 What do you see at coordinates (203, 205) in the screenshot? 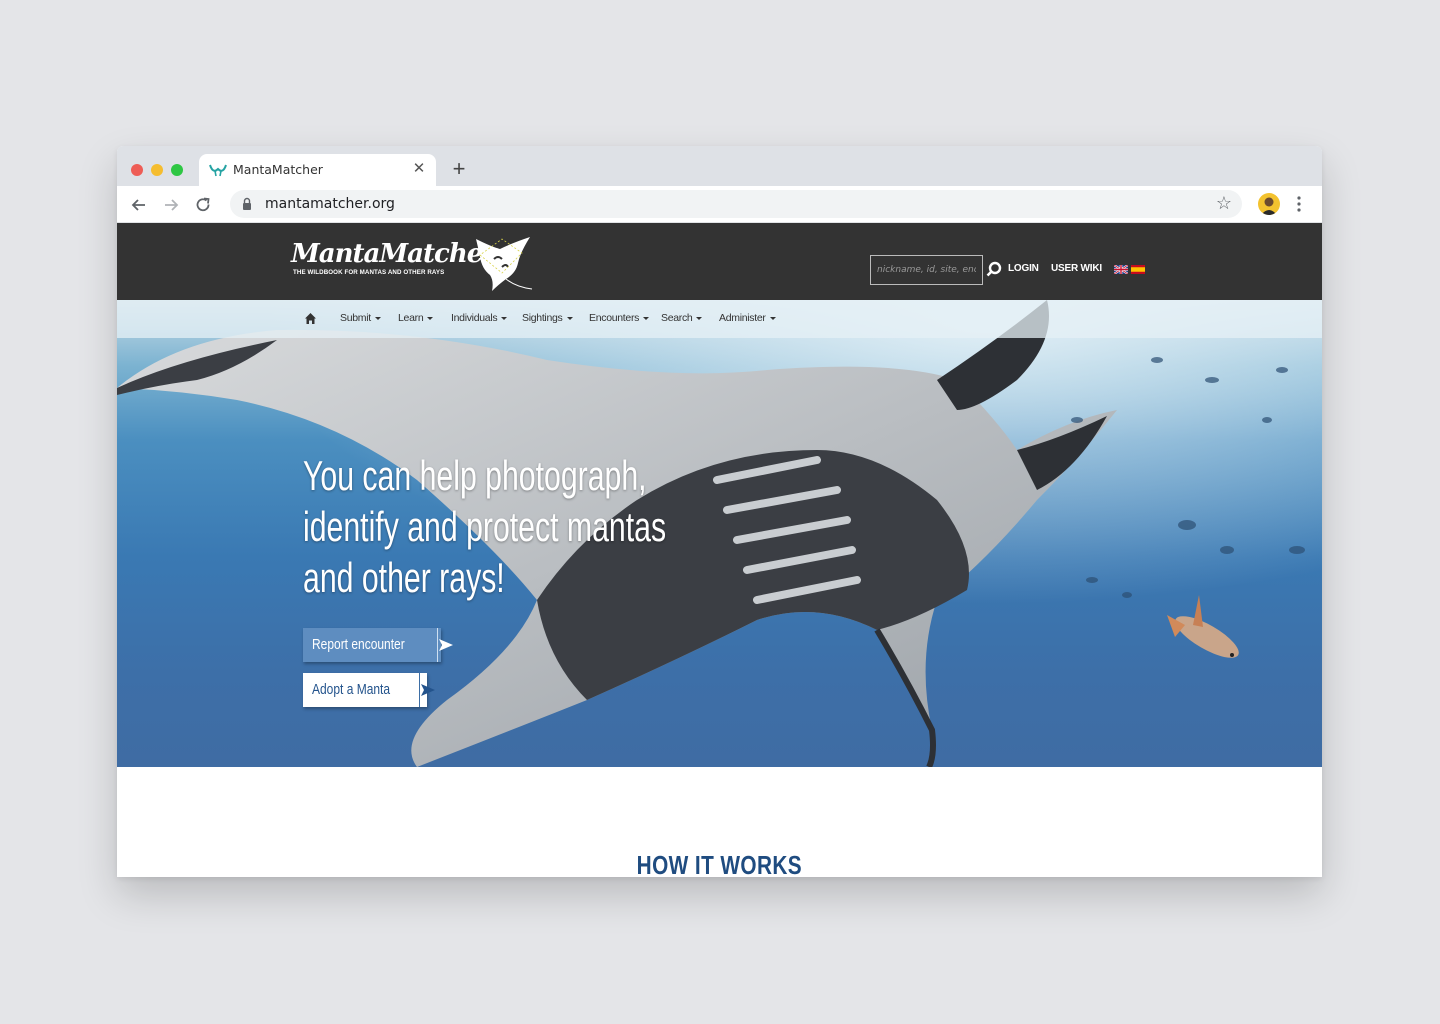
I see `reload-icon` at bounding box center [203, 205].